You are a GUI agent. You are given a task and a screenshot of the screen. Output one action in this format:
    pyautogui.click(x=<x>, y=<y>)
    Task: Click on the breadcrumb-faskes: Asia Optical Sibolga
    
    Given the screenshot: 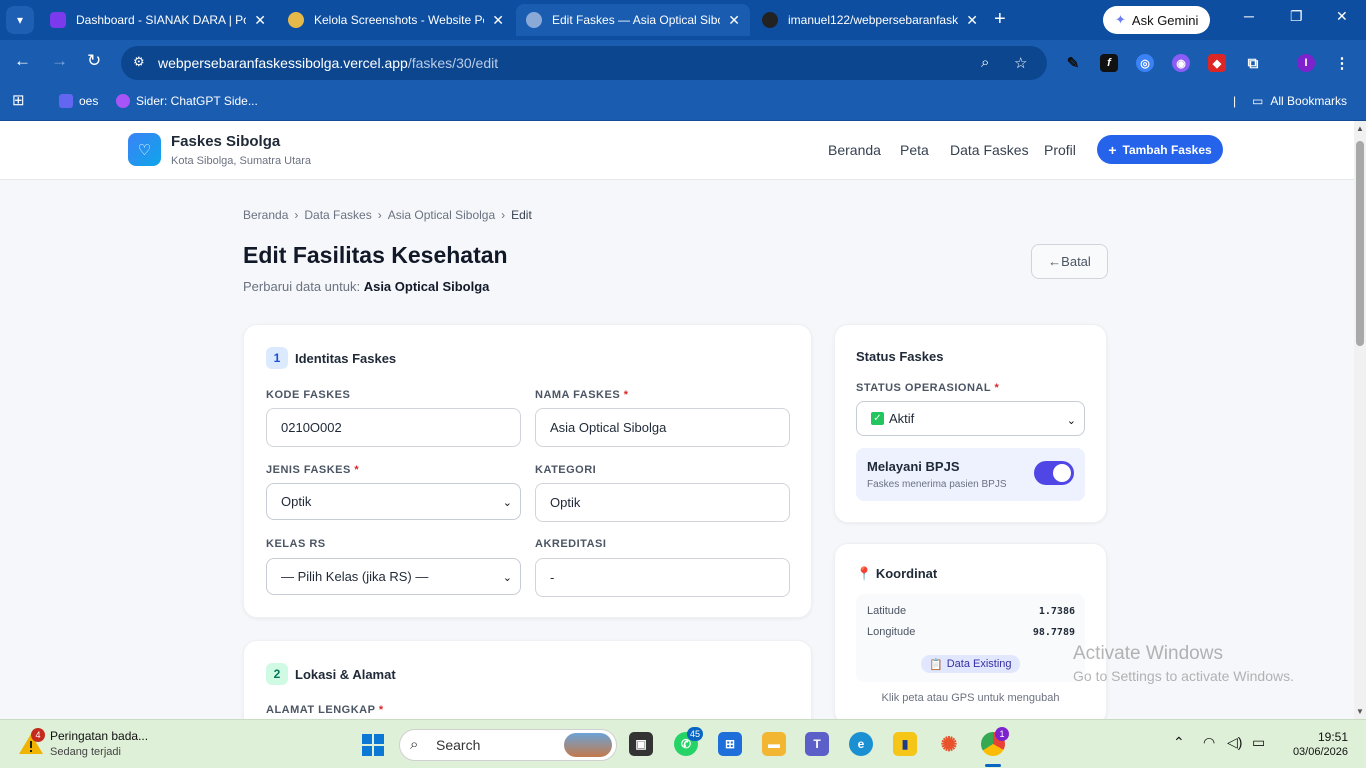 What is the action you would take?
    pyautogui.click(x=441, y=215)
    